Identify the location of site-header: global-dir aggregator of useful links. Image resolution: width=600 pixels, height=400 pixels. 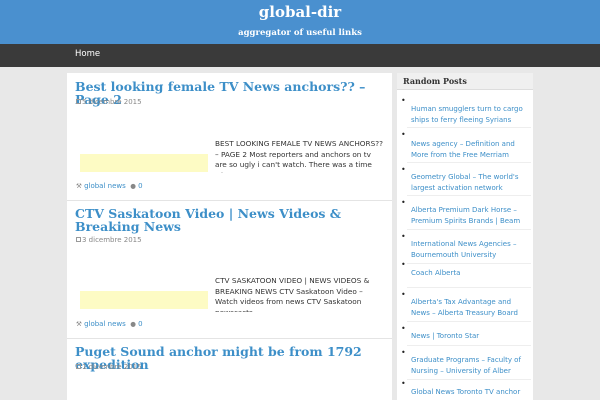
(300, 22).